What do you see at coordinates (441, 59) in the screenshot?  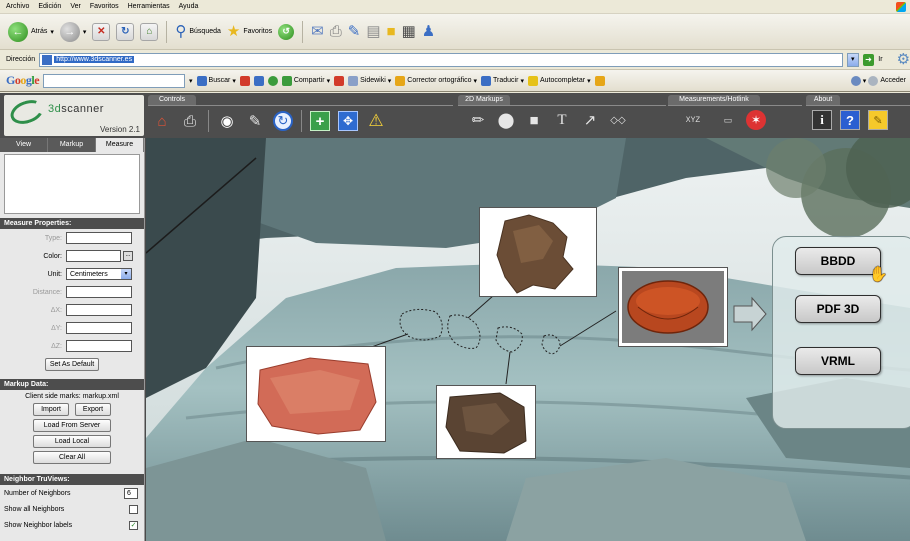 I see `address-input: http://www.3dscanner.es` at bounding box center [441, 59].